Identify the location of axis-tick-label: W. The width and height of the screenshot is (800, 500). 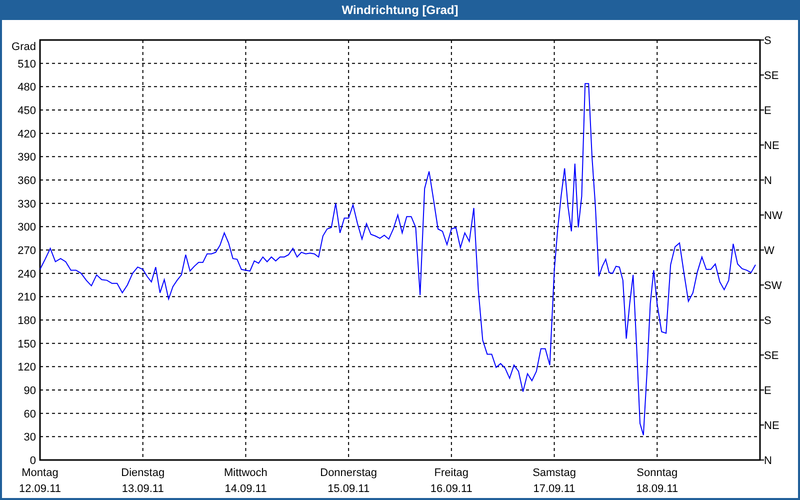
(769, 251).